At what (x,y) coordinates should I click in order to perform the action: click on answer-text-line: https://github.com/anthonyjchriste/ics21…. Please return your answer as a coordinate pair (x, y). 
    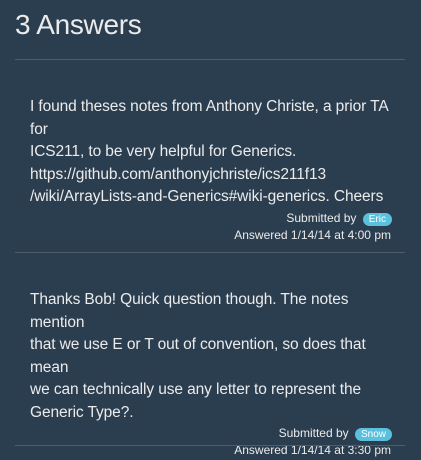
    Looking at the image, I should click on (178, 174).